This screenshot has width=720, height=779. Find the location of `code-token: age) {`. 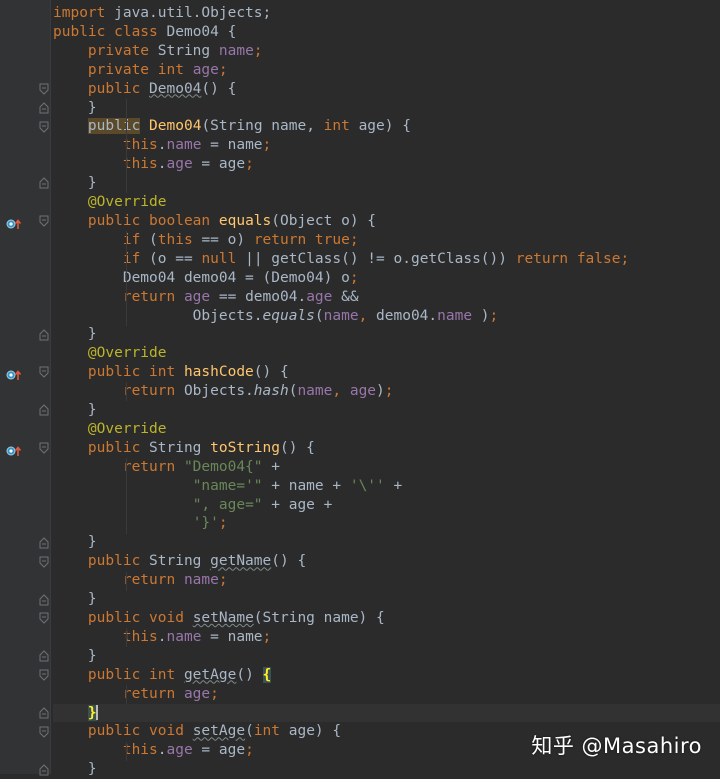

code-token: age) { is located at coordinates (384, 126).